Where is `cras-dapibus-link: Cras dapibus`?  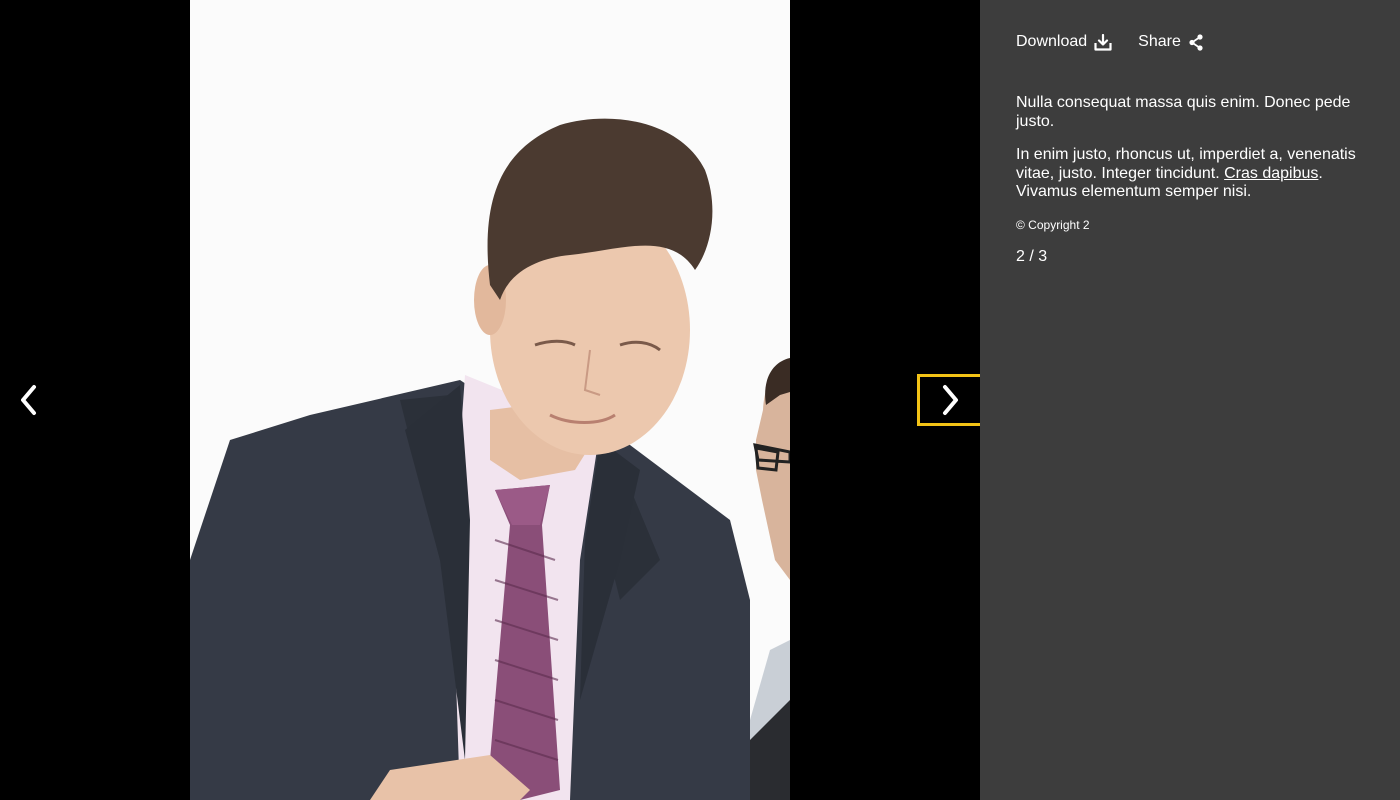 cras-dapibus-link: Cras dapibus is located at coordinates (1271, 173).